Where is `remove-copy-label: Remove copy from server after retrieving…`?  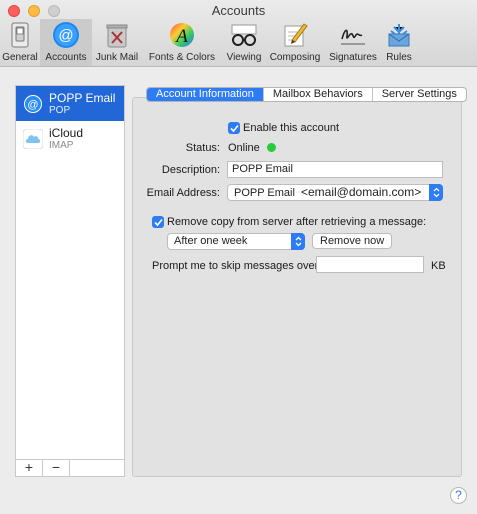 remove-copy-label: Remove copy from server after retrieving… is located at coordinates (297, 222).